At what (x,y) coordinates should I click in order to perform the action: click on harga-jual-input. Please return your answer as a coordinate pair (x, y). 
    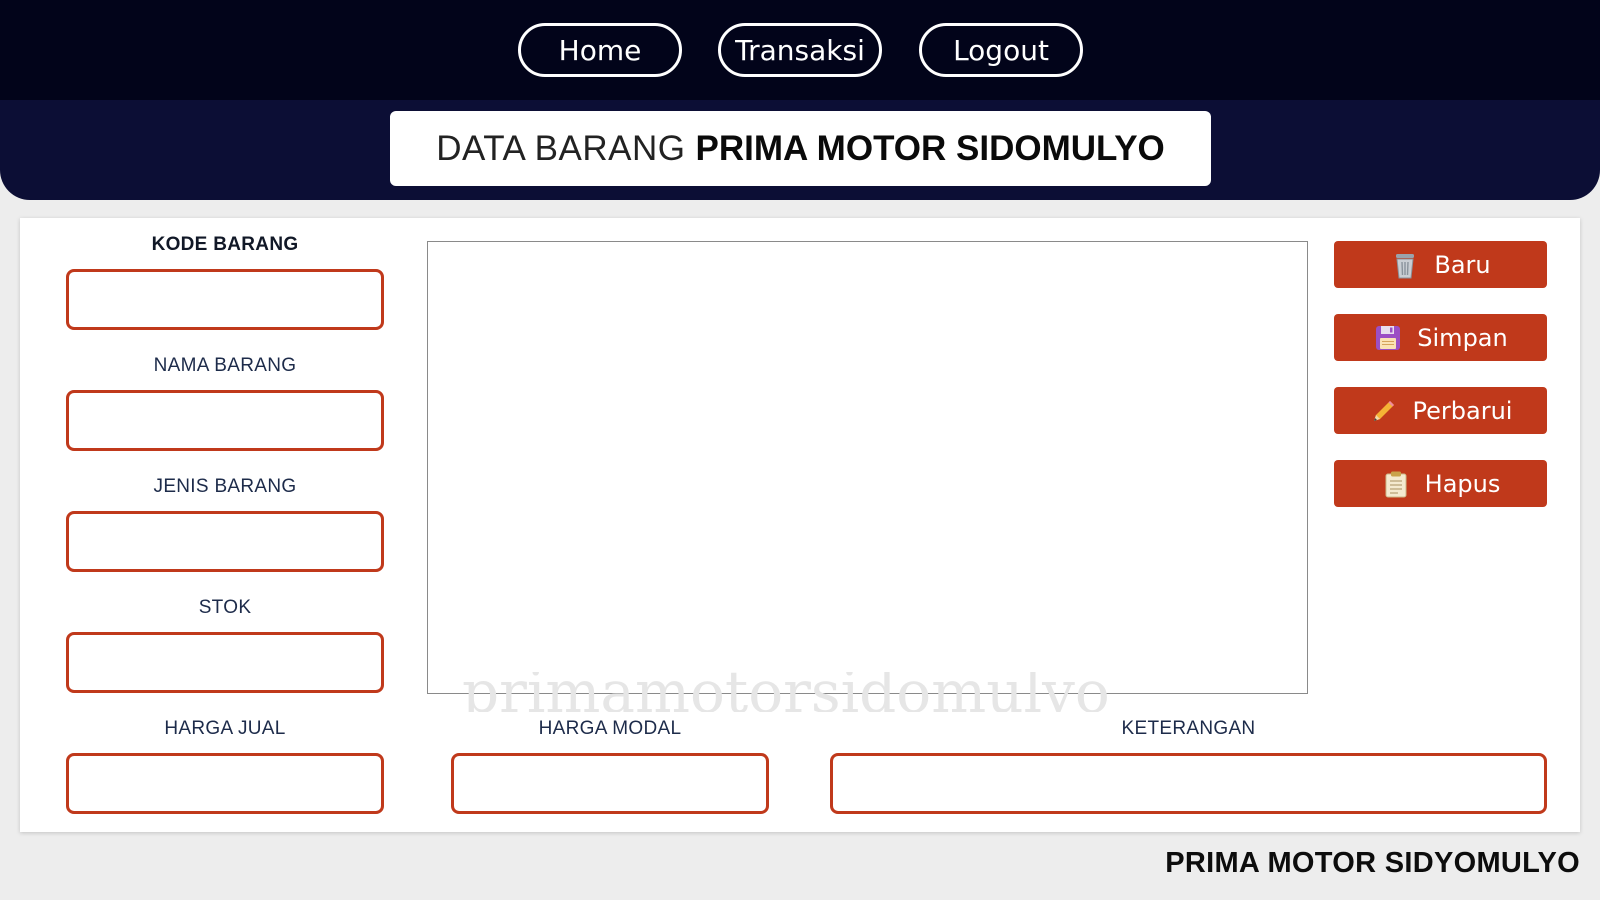
    Looking at the image, I should click on (225, 783).